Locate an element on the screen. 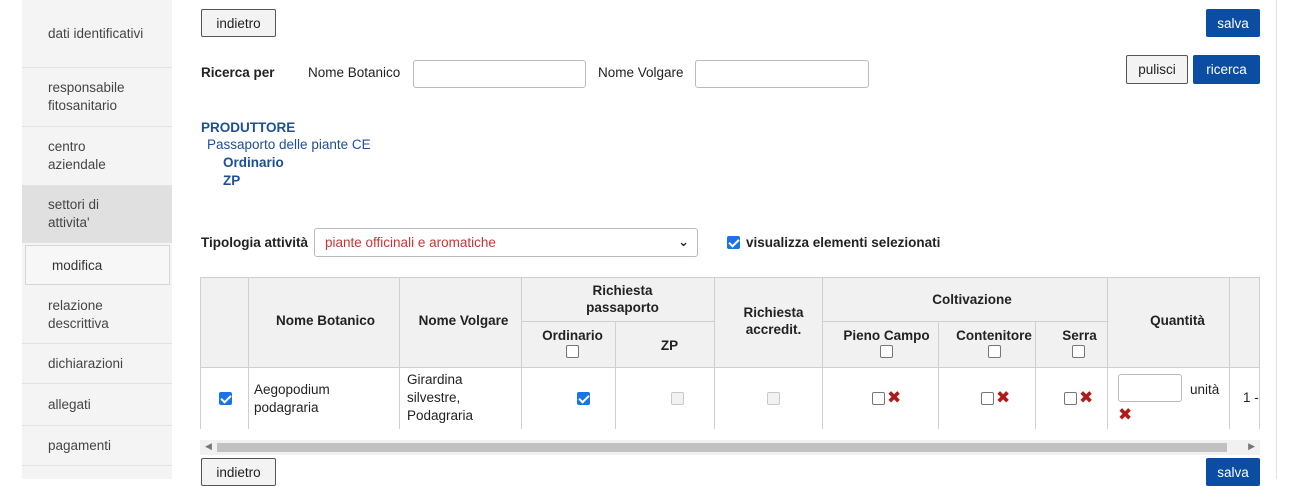  show-selected-label: visualizza elementi selezionati is located at coordinates (843, 242).